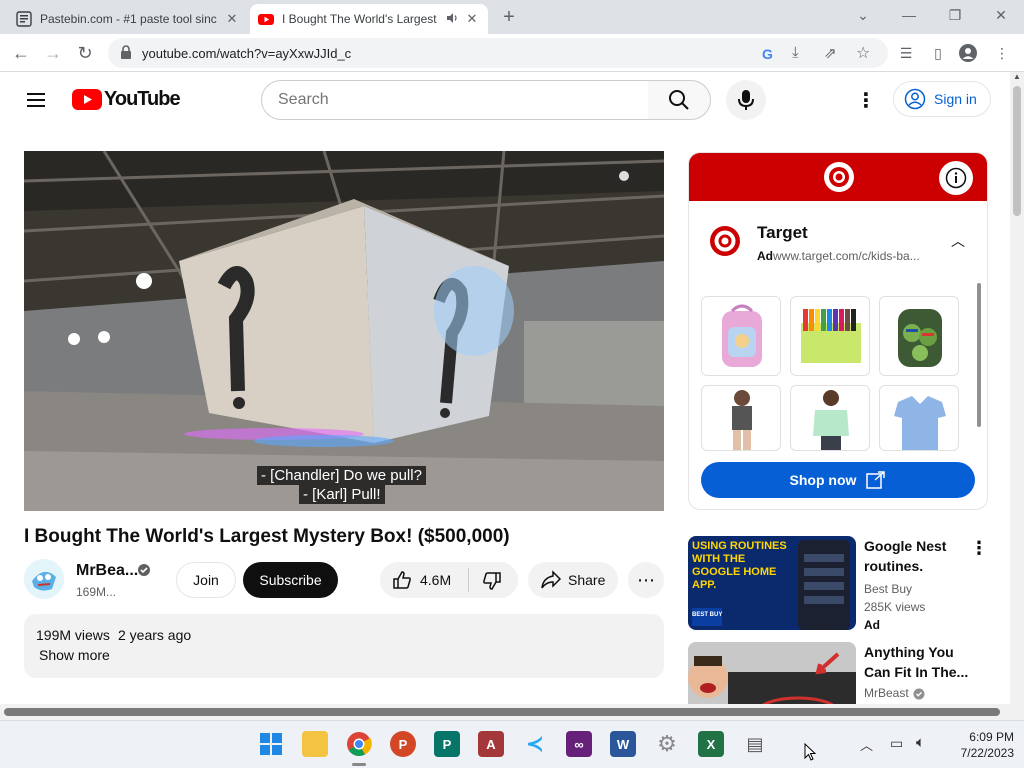 Image resolution: width=1024 pixels, height=768 pixels. What do you see at coordinates (21, 53) in the screenshot?
I see `back-button: ←` at bounding box center [21, 53].